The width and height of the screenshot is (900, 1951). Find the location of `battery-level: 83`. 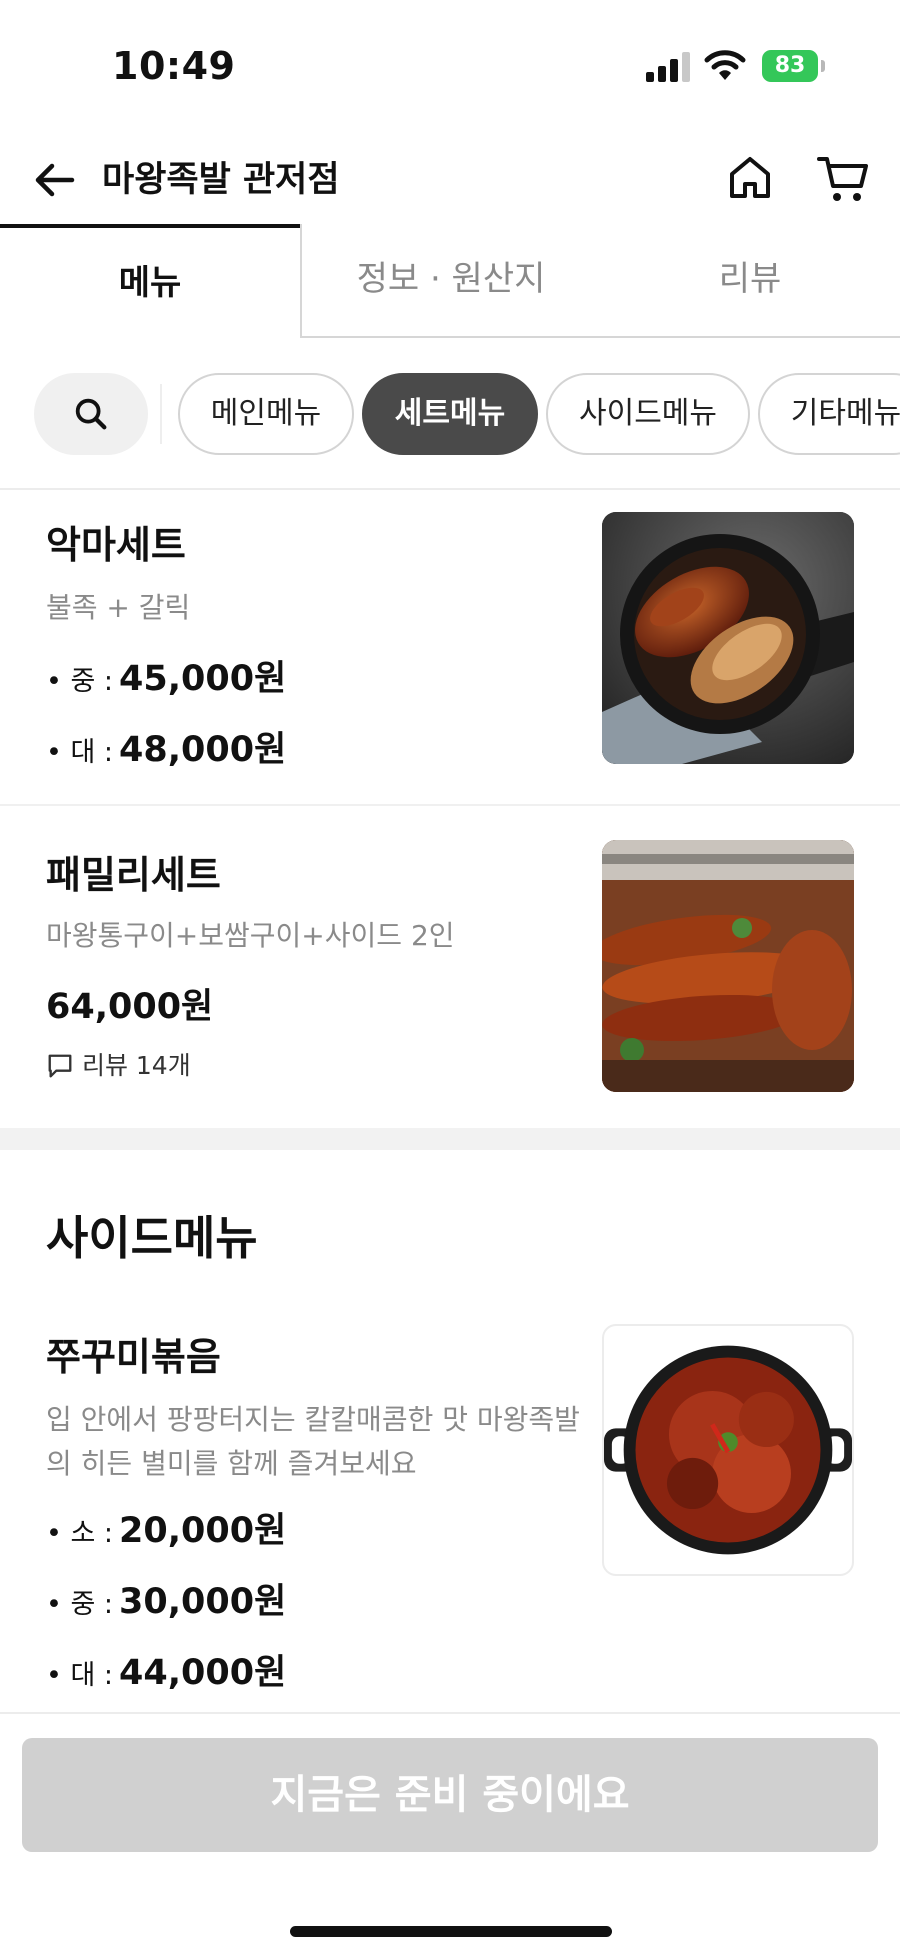

battery-level: 83 is located at coordinates (790, 65).